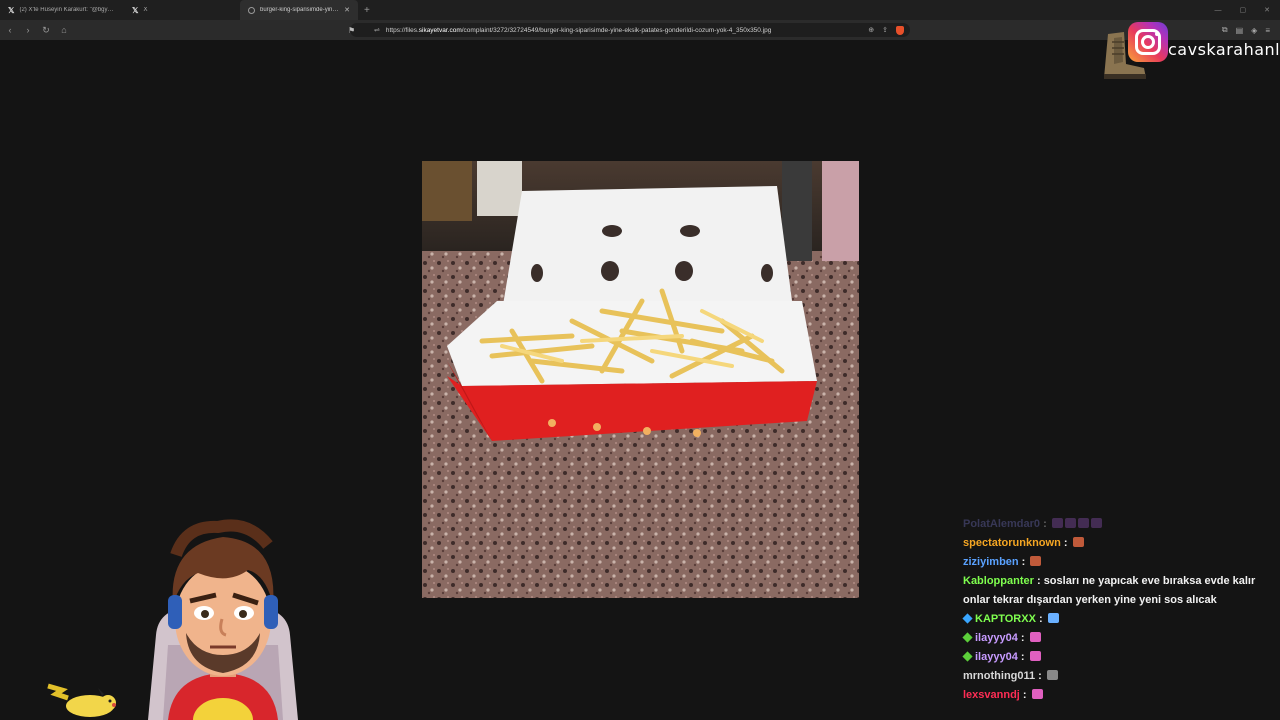 The height and width of the screenshot is (720, 1280). Describe the element at coordinates (28, 30) in the screenshot. I see `forward-arrow-icon: ›` at that location.